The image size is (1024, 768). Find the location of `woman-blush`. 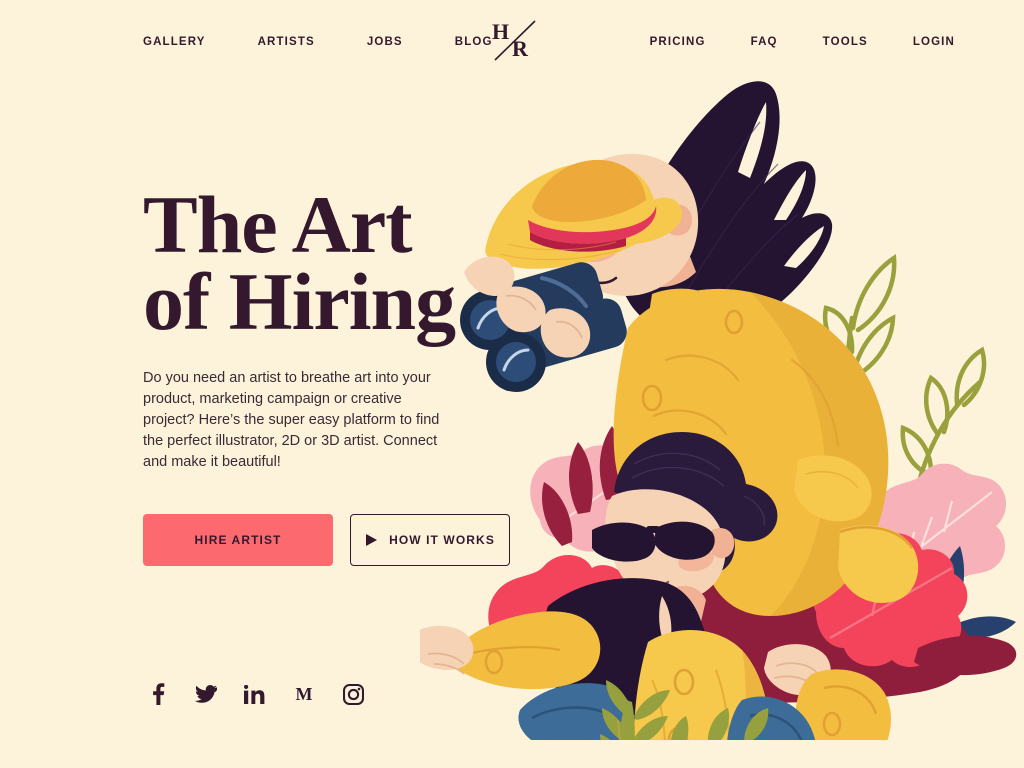

woman-blush is located at coordinates (600, 248).